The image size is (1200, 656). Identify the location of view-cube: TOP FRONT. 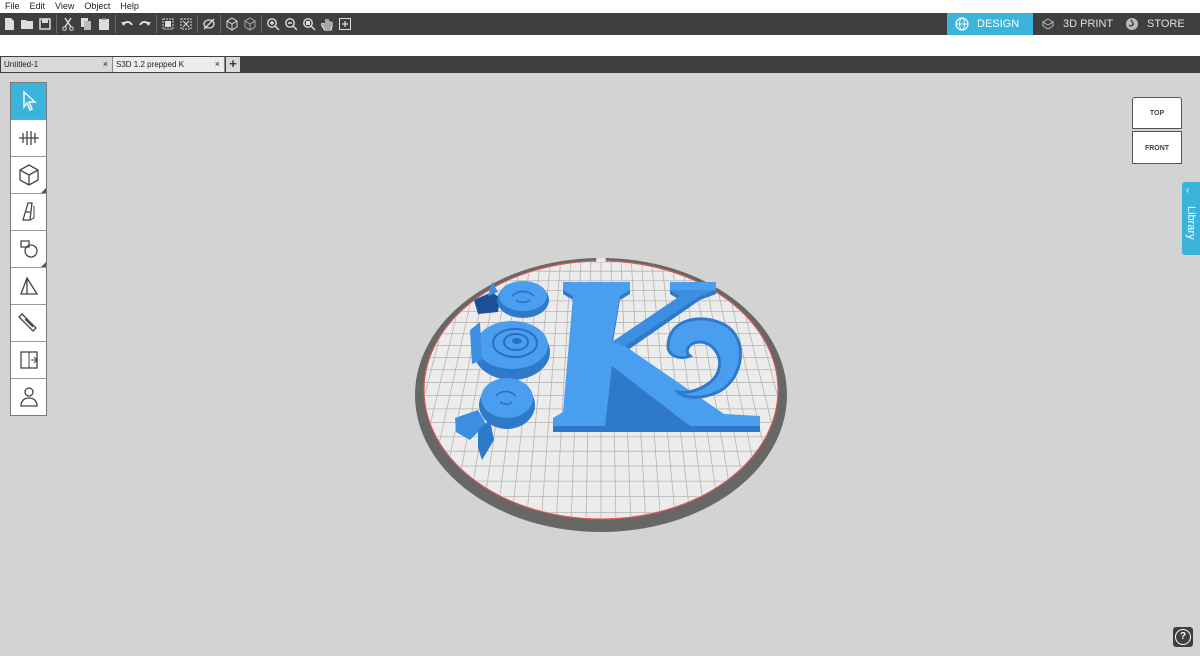
(1157, 132).